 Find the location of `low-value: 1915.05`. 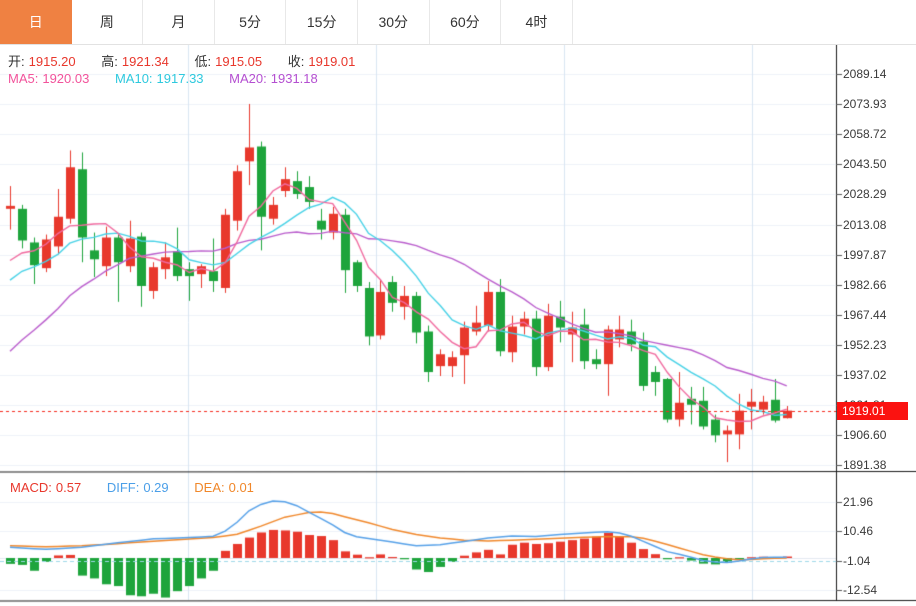

low-value: 1915.05 is located at coordinates (239, 61).